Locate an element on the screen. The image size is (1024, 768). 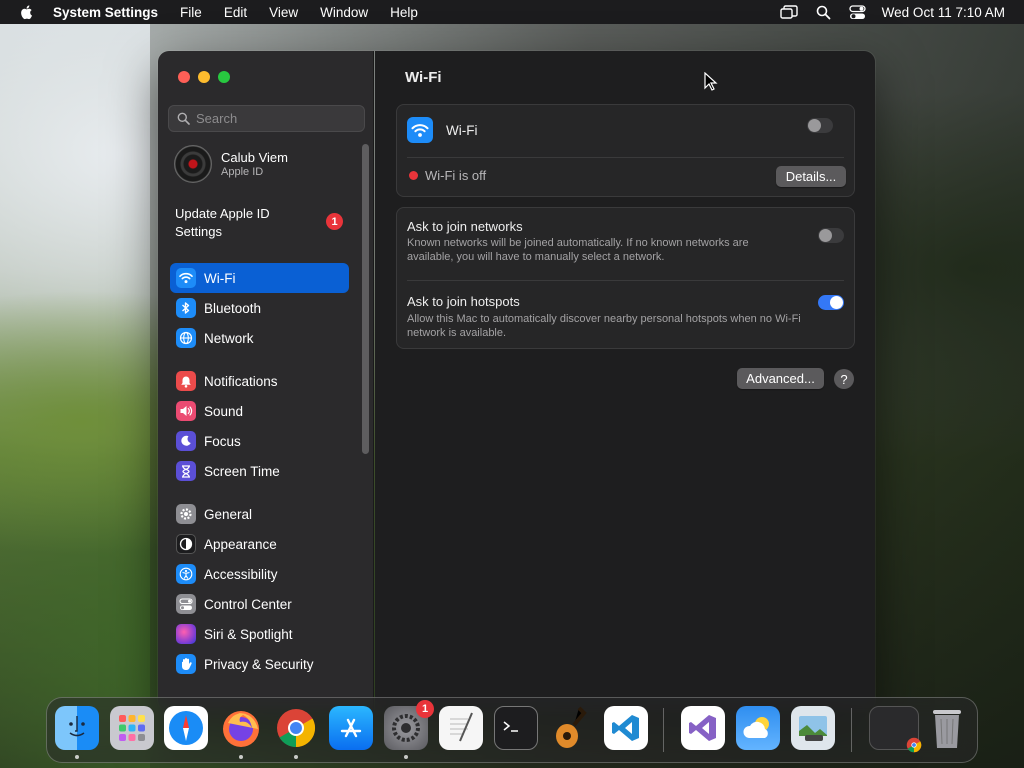
visual-studio-icon is located at coordinates (703, 728).